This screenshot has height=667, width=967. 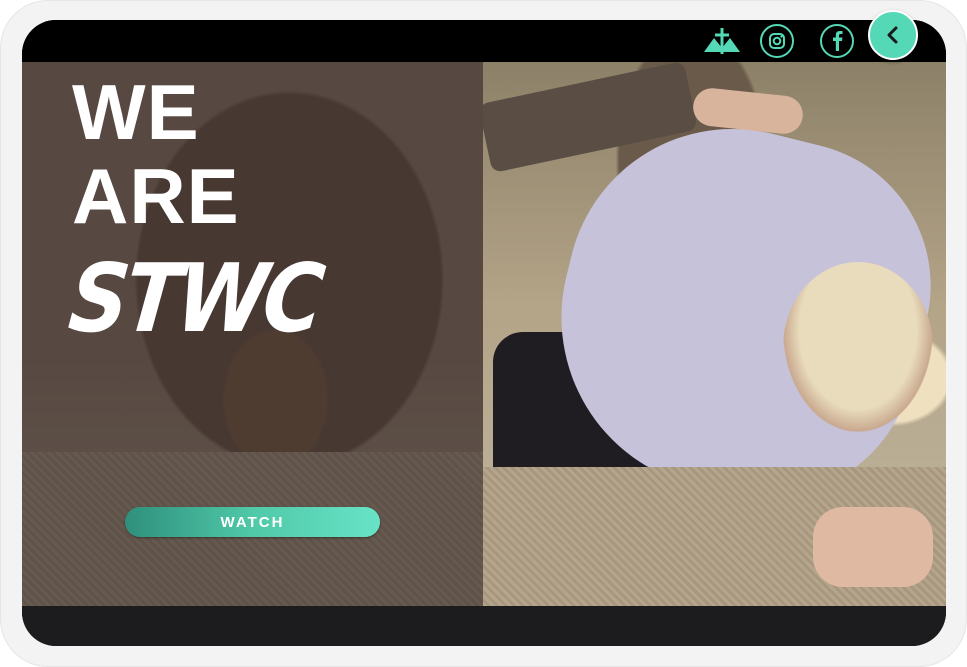 What do you see at coordinates (777, 41) in the screenshot?
I see `instagram-icon` at bounding box center [777, 41].